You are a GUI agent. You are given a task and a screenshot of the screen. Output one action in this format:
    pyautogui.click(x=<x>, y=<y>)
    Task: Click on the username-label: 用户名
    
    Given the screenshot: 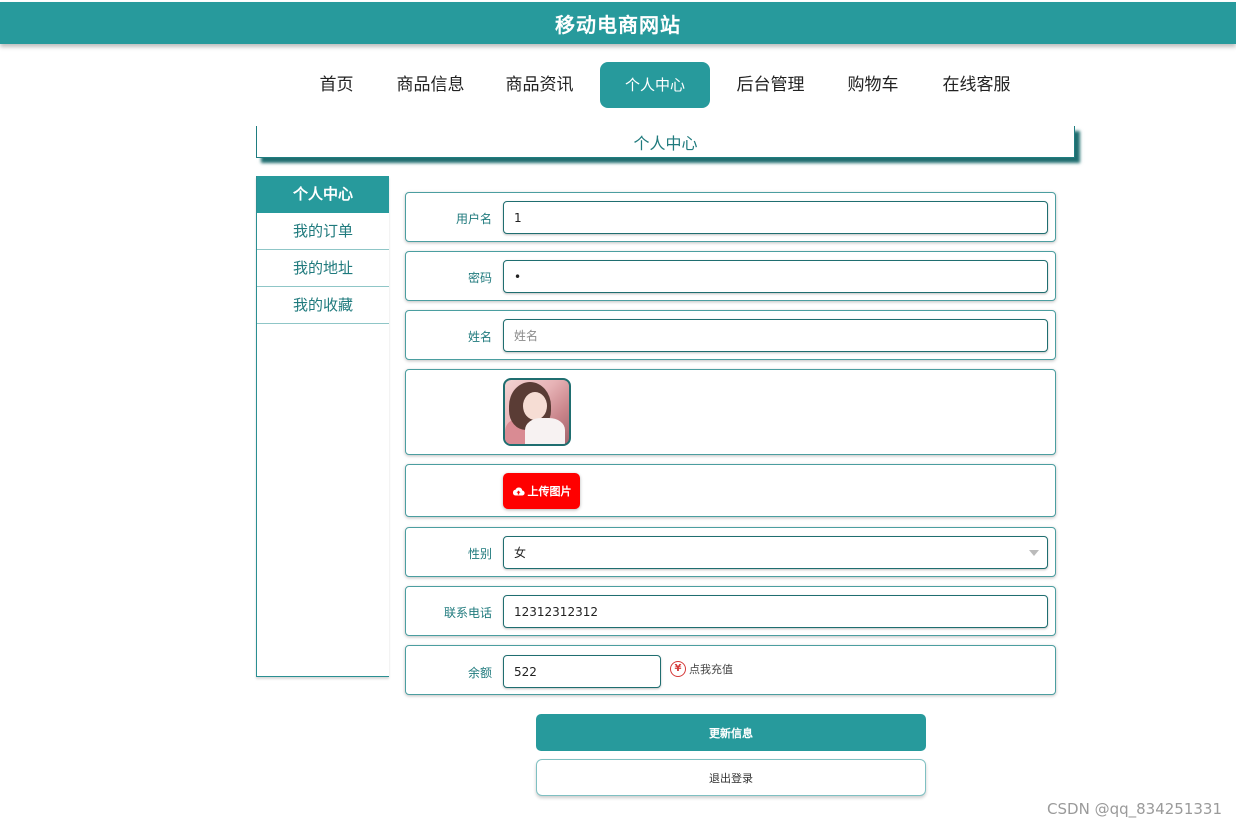 What is the action you would take?
    pyautogui.click(x=473, y=219)
    